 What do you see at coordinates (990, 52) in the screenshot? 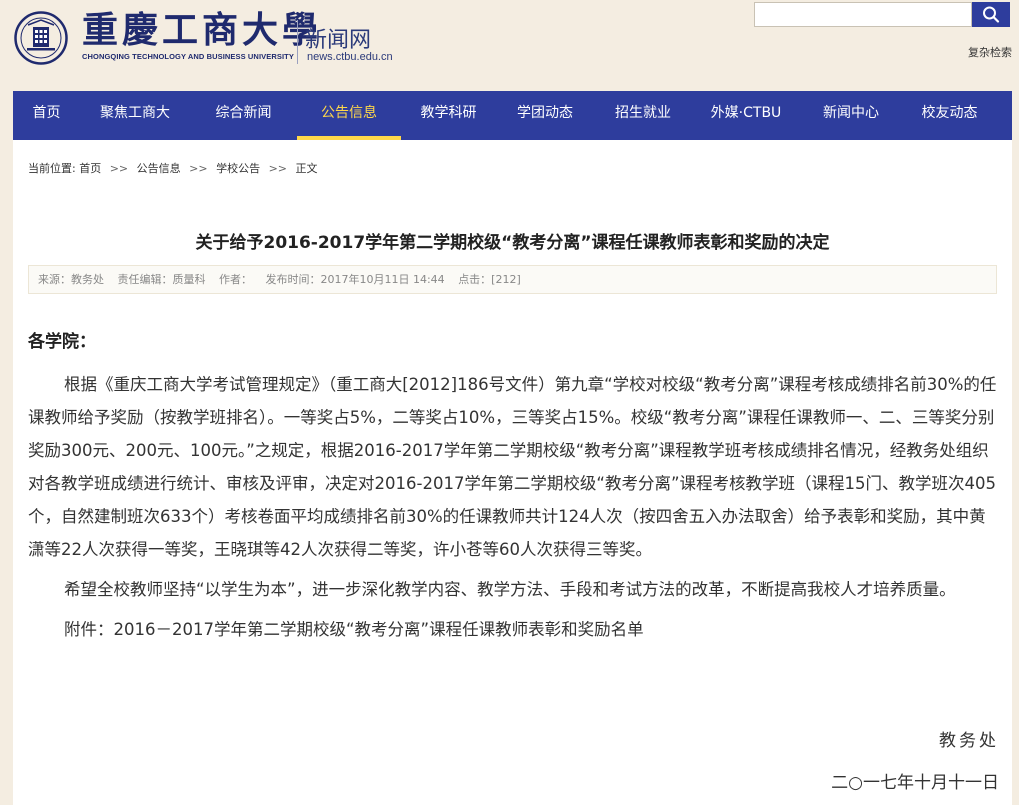
I see `advanced-search-link: 复杂检索` at bounding box center [990, 52].